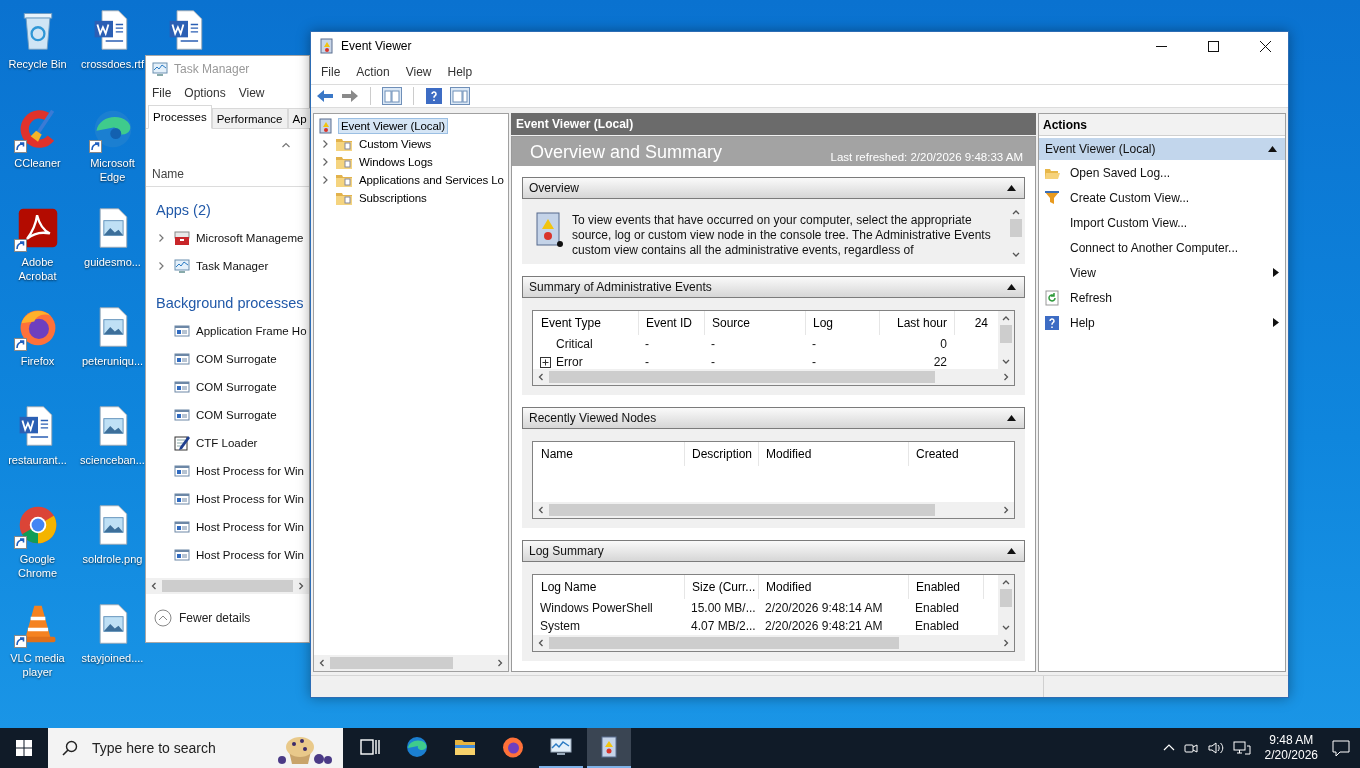 This screenshot has width=1360, height=768. Describe the element at coordinates (608, 587) in the screenshot. I see `column-header: Log Name` at that location.